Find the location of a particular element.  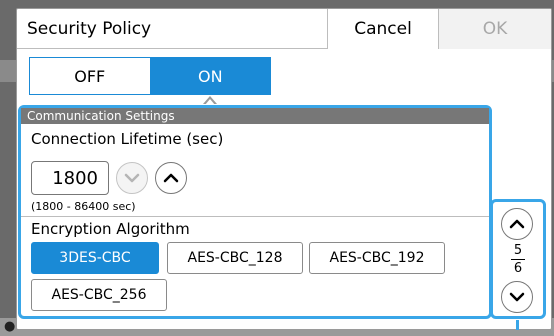

increase-button is located at coordinates (171, 178).